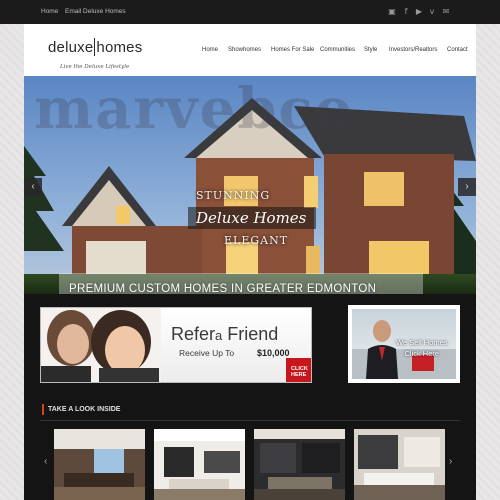 This screenshot has width=500, height=500. What do you see at coordinates (422, 342) in the screenshot?
I see `we-sell-line-1: We Sell Homes` at bounding box center [422, 342].